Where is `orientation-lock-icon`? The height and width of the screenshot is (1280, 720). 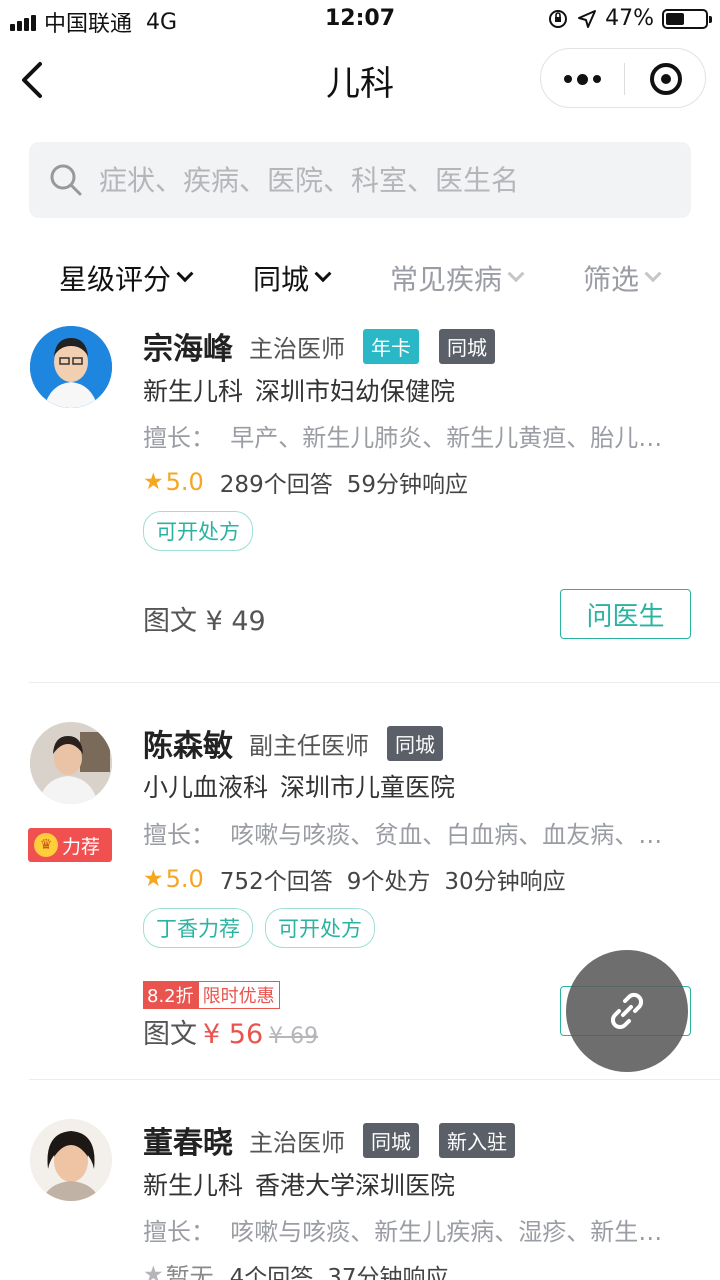 orientation-lock-icon is located at coordinates (558, 18).